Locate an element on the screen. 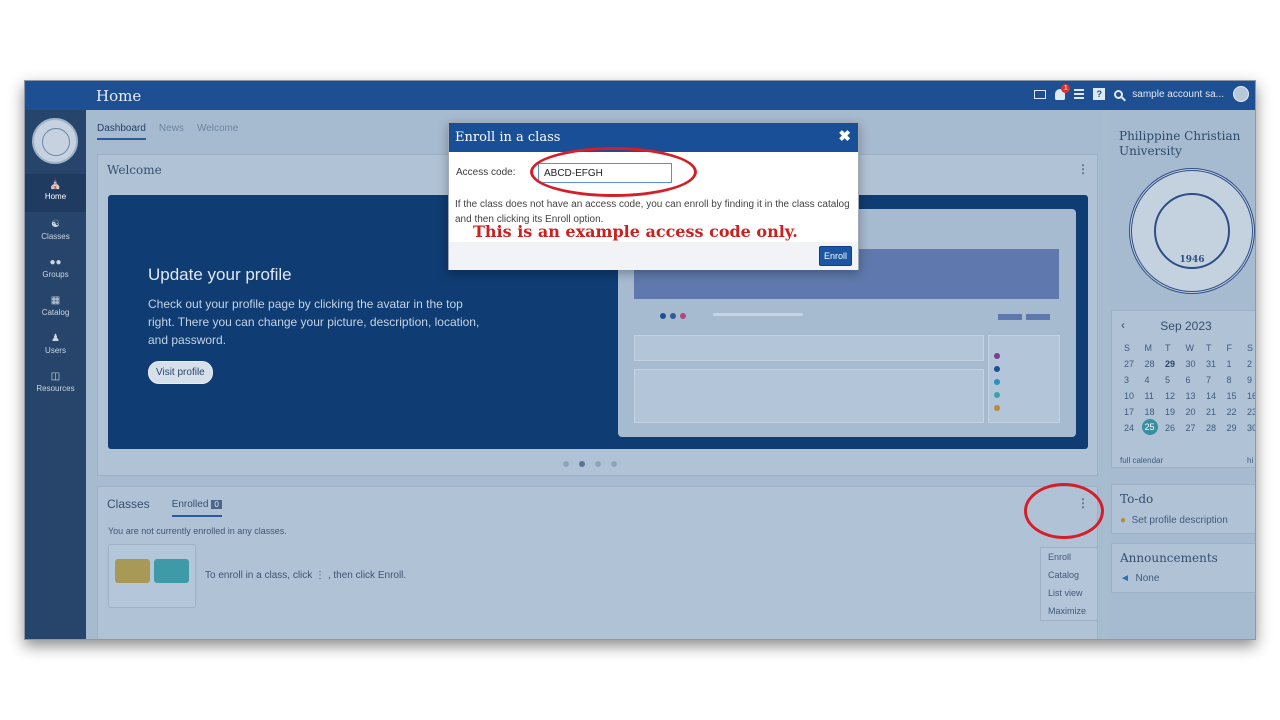  tab-dashboard: Dashboard is located at coordinates (121, 131).